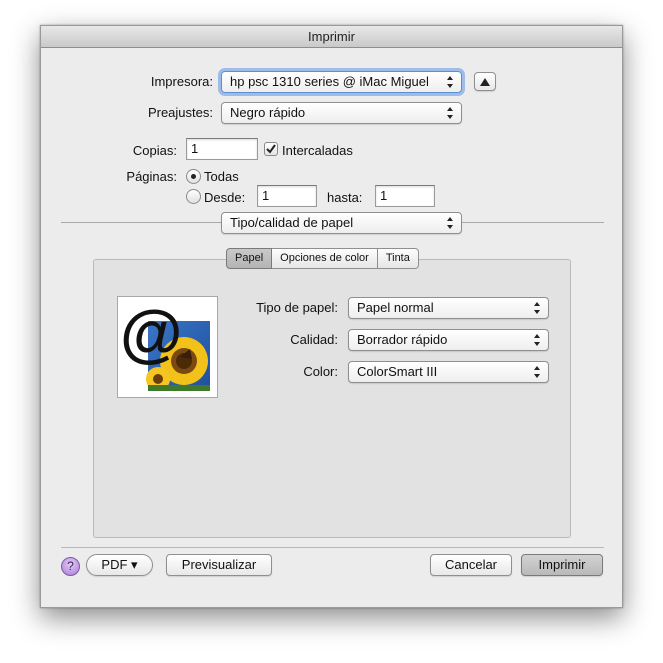  I want to click on footer-divider, so click(332, 547).